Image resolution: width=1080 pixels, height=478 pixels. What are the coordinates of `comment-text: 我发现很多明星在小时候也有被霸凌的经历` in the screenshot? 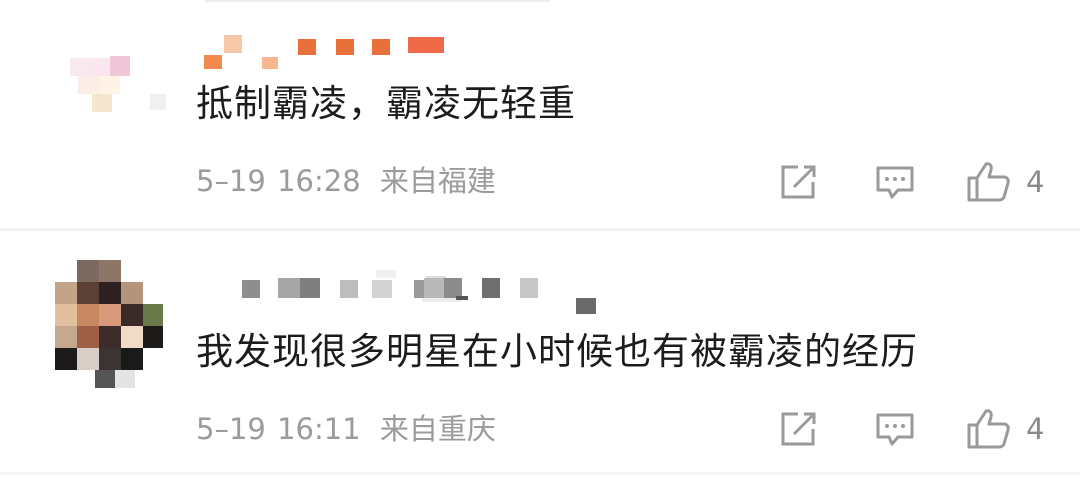 It's located at (557, 351).